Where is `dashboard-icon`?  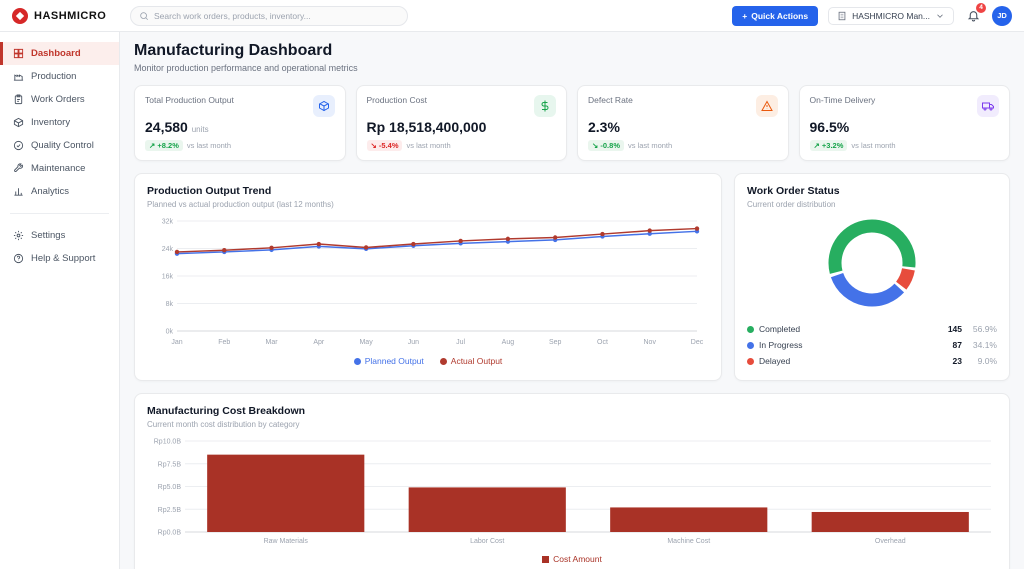 dashboard-icon is located at coordinates (18, 53).